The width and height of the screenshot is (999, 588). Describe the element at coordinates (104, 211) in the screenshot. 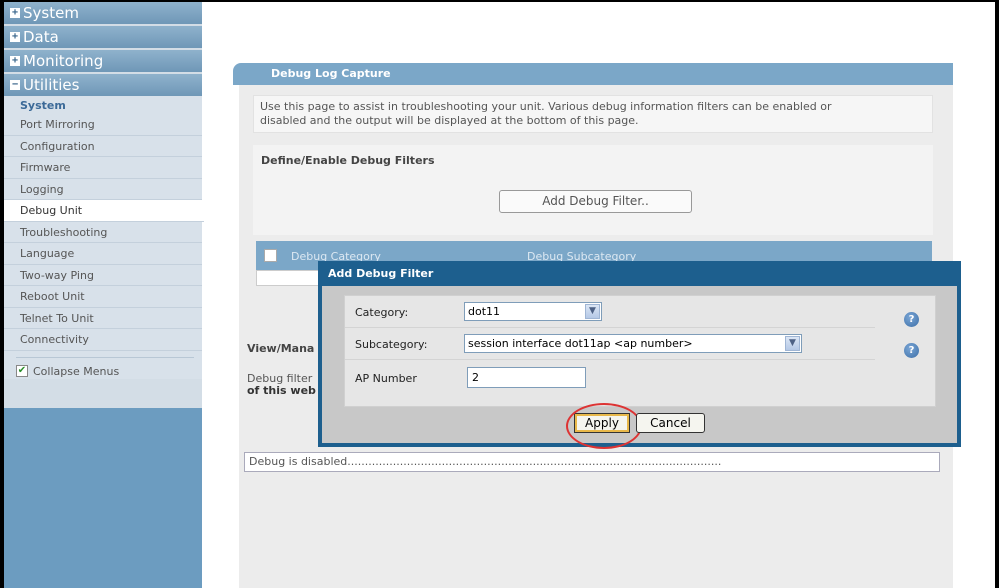

I see `sidebar-item-debug-unit: Debug Unit` at that location.